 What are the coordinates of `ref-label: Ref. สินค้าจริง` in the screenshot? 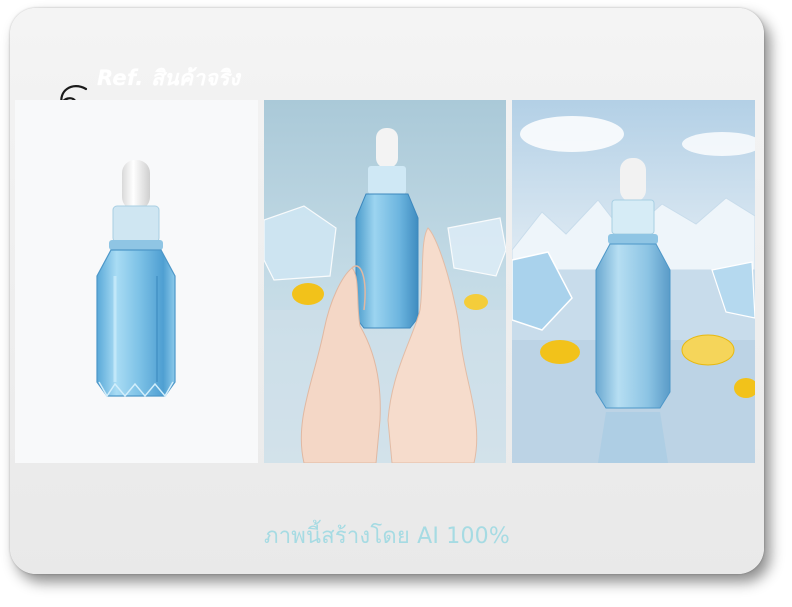 It's located at (169, 78).